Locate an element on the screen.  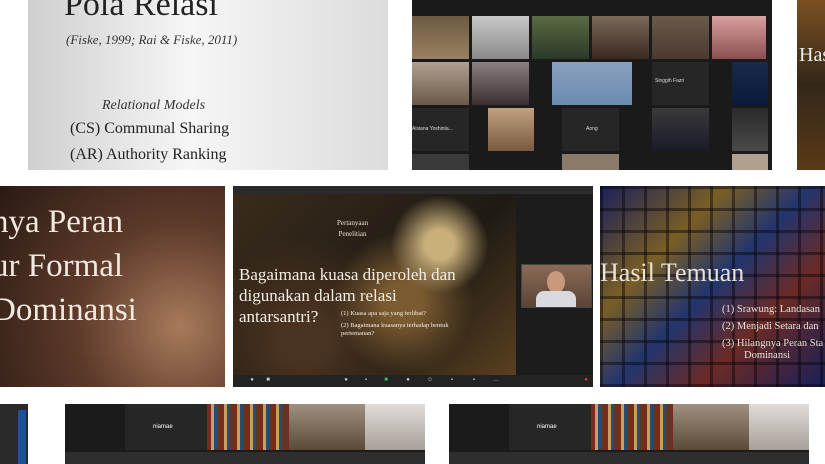
reactions-icon: ☺ is located at coordinates (430, 380).